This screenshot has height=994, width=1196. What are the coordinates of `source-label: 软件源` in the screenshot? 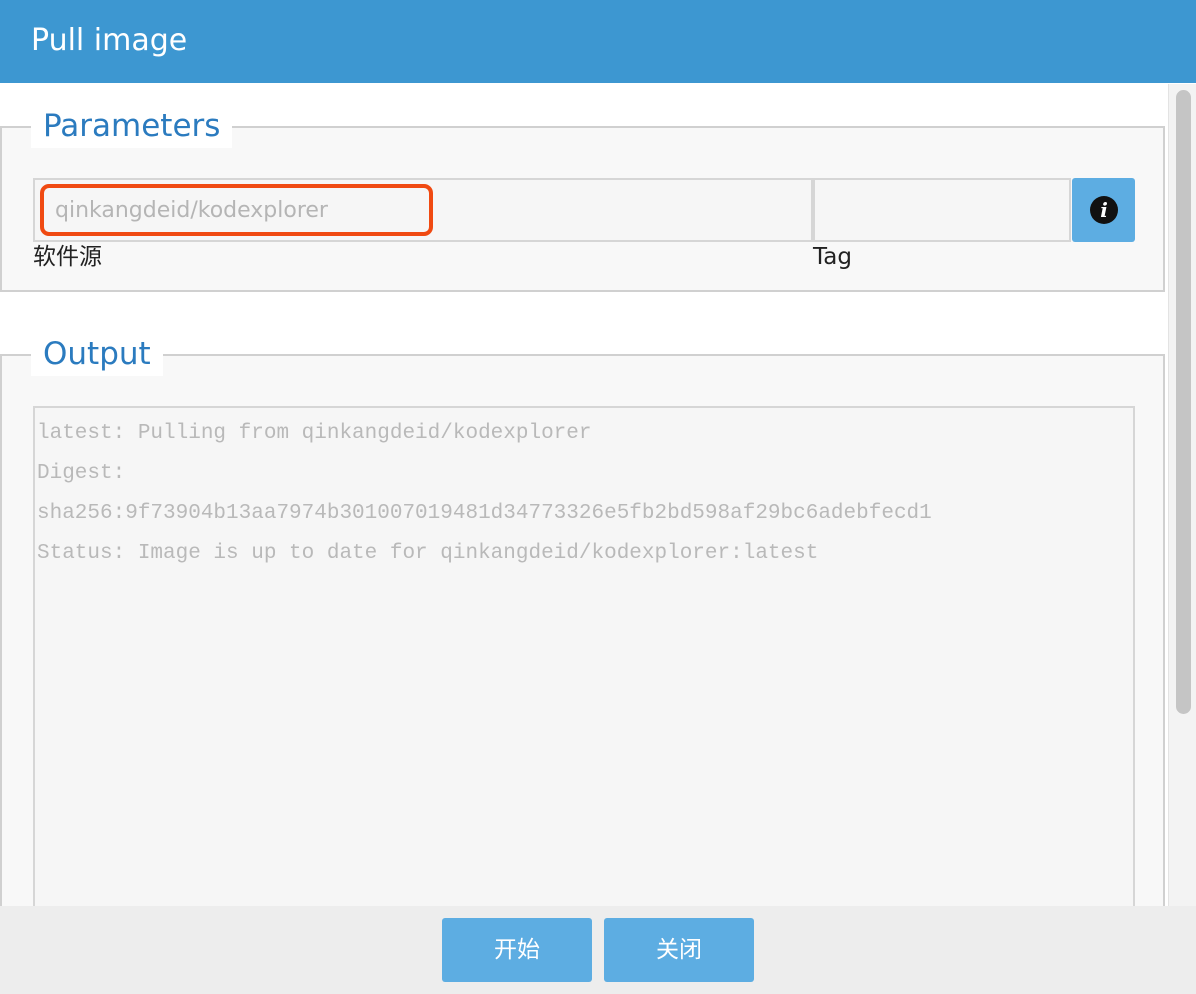 It's located at (67, 257).